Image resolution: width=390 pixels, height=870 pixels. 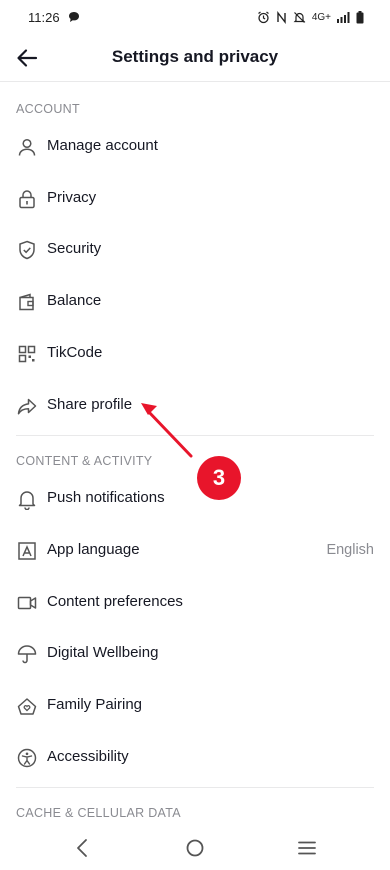 I want to click on battery-icon, so click(x=360, y=17).